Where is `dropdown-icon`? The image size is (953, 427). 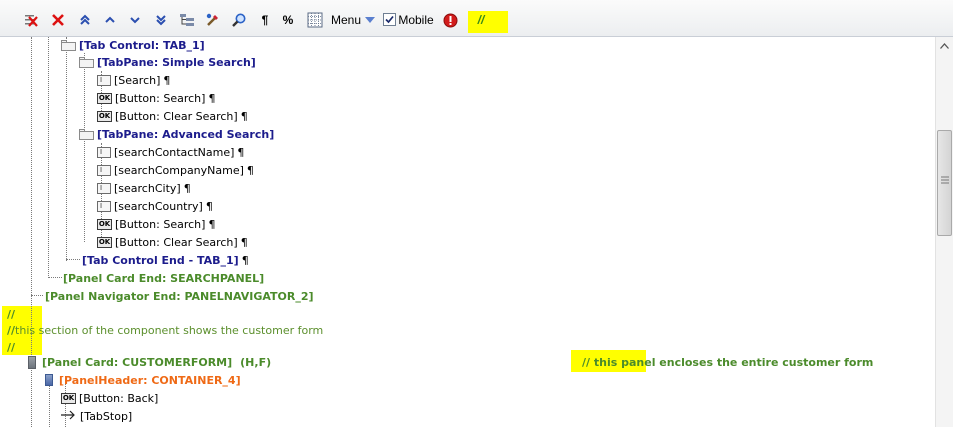
dropdown-icon is located at coordinates (370, 20).